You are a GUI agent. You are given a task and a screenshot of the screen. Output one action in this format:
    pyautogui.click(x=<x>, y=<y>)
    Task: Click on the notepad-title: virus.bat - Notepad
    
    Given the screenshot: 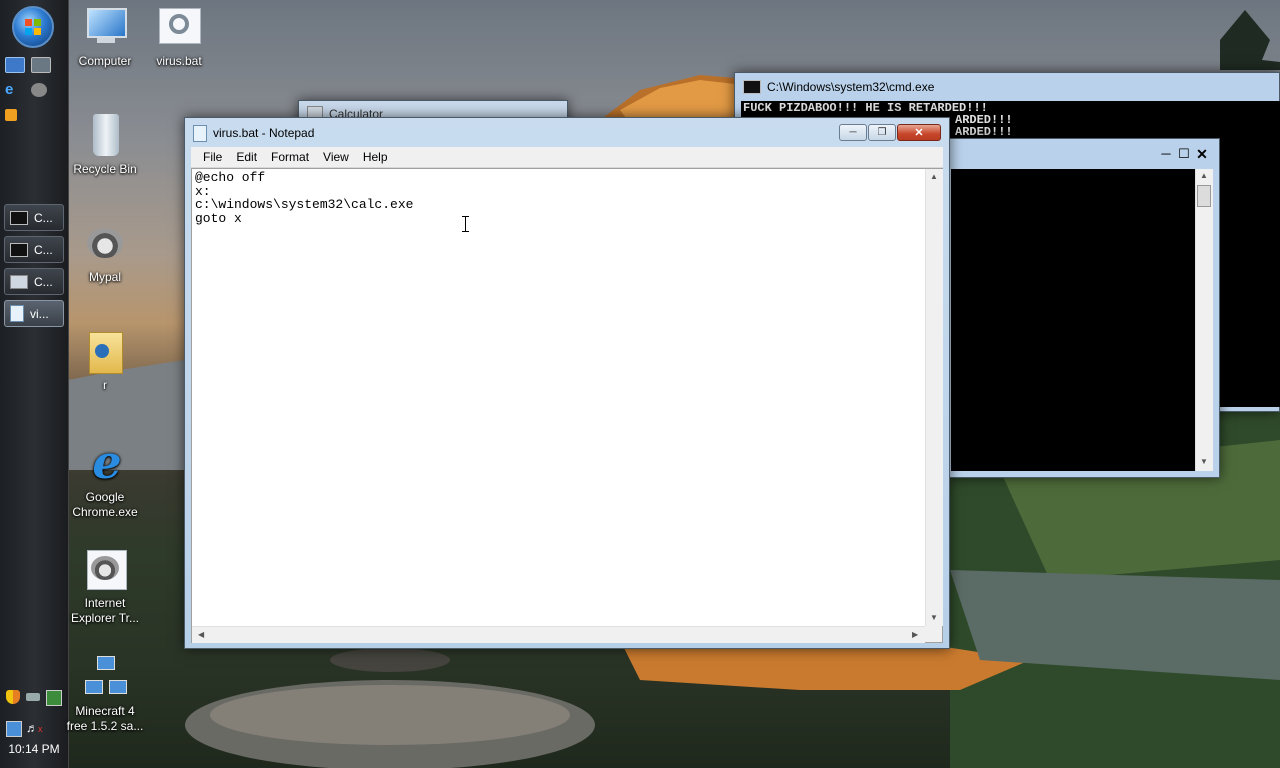 What is the action you would take?
    pyautogui.click(x=264, y=133)
    